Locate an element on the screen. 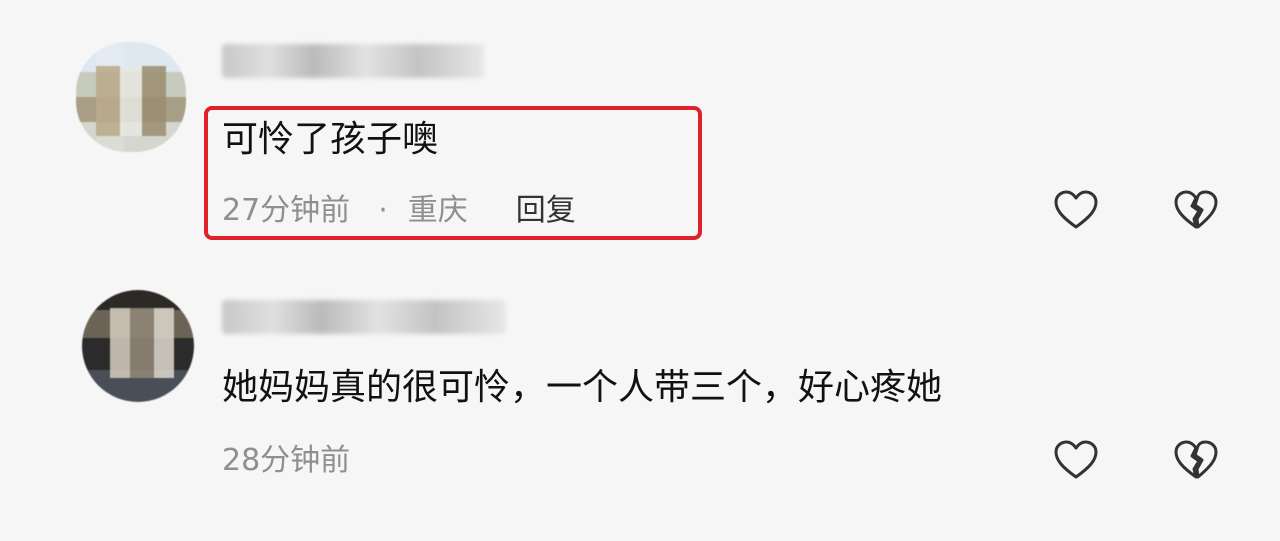 This screenshot has height=541, width=1280. comment-time: 27分钟前 is located at coordinates (286, 210).